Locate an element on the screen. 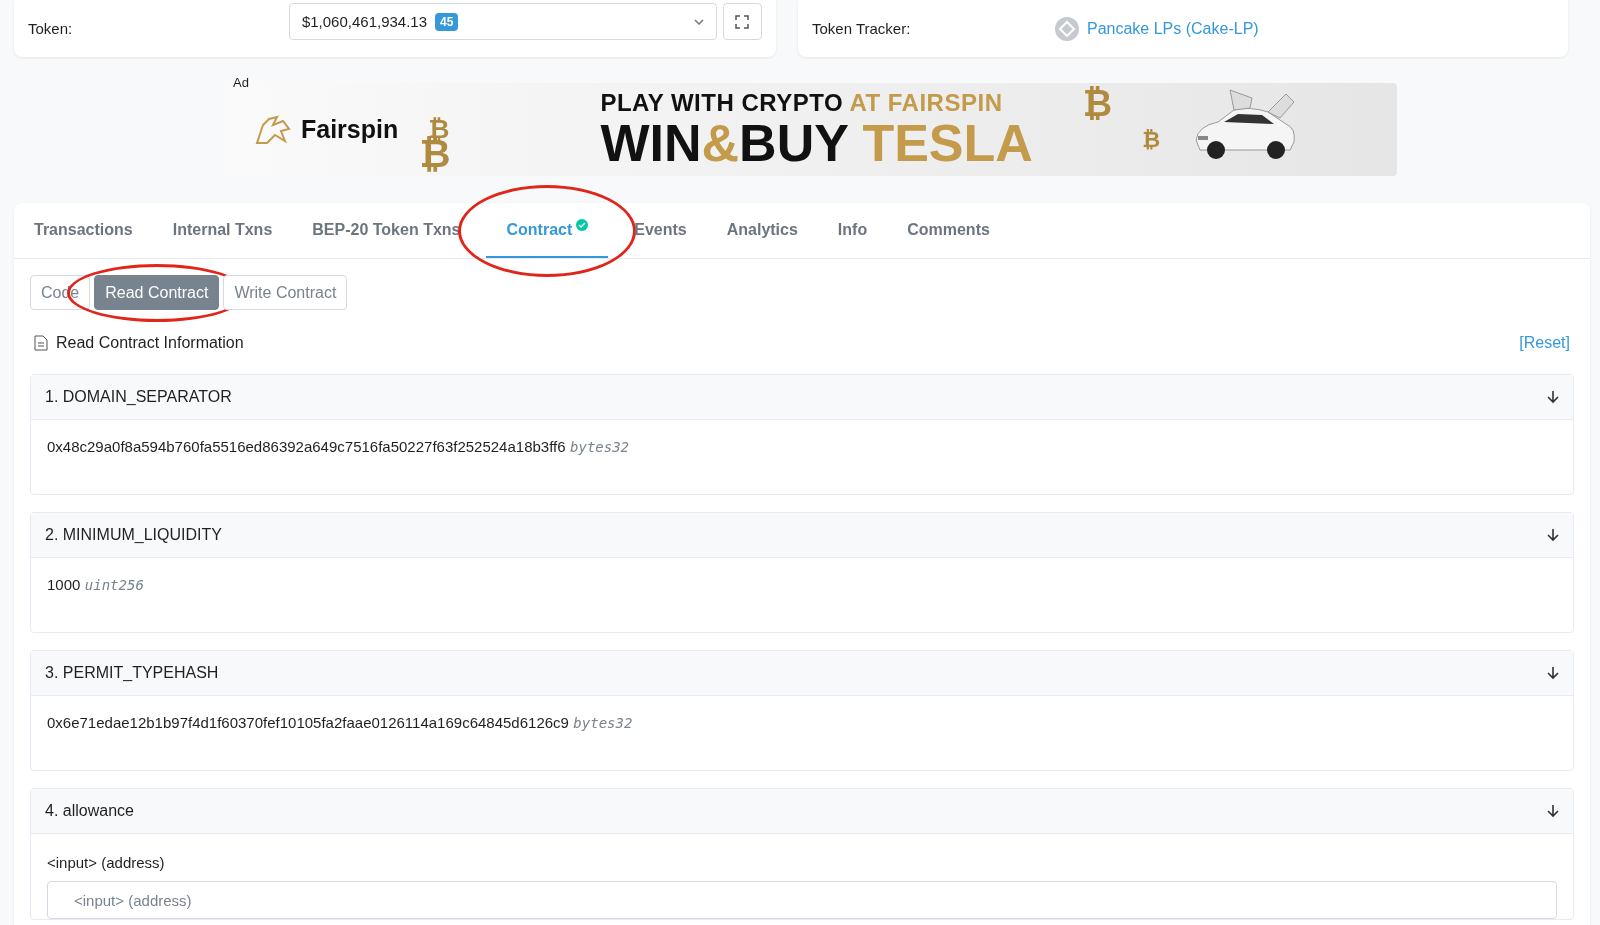 The height and width of the screenshot is (925, 1600). tab: Transactions is located at coordinates (83, 230).